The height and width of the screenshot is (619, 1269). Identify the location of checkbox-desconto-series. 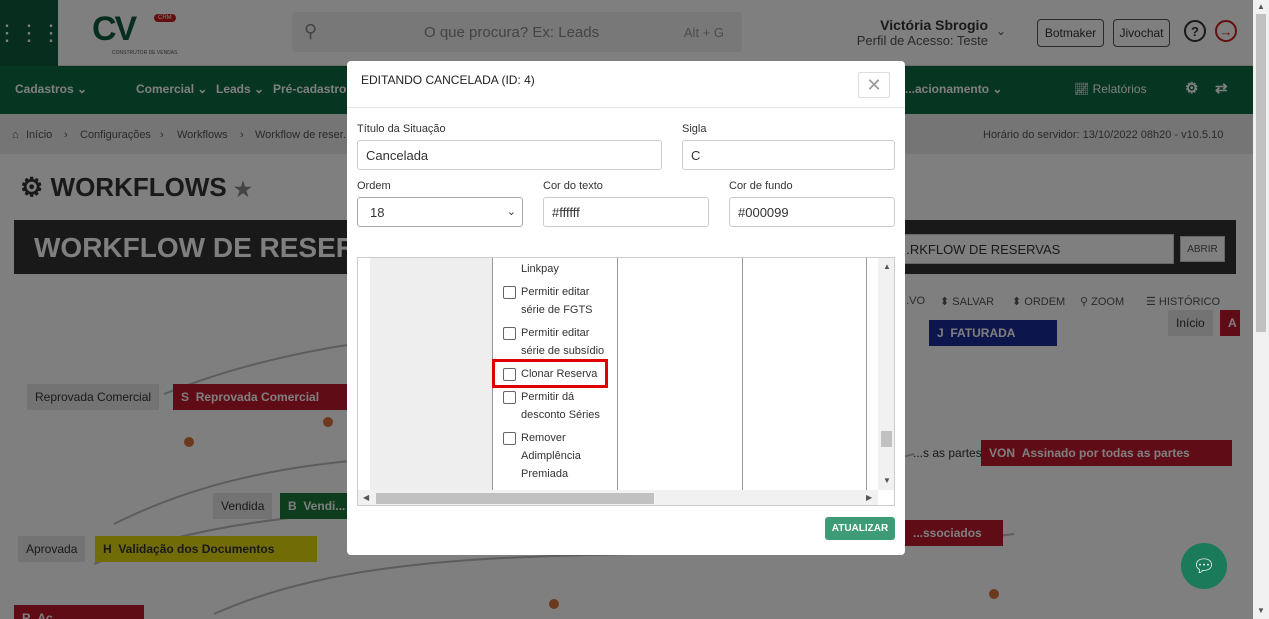
(509, 397).